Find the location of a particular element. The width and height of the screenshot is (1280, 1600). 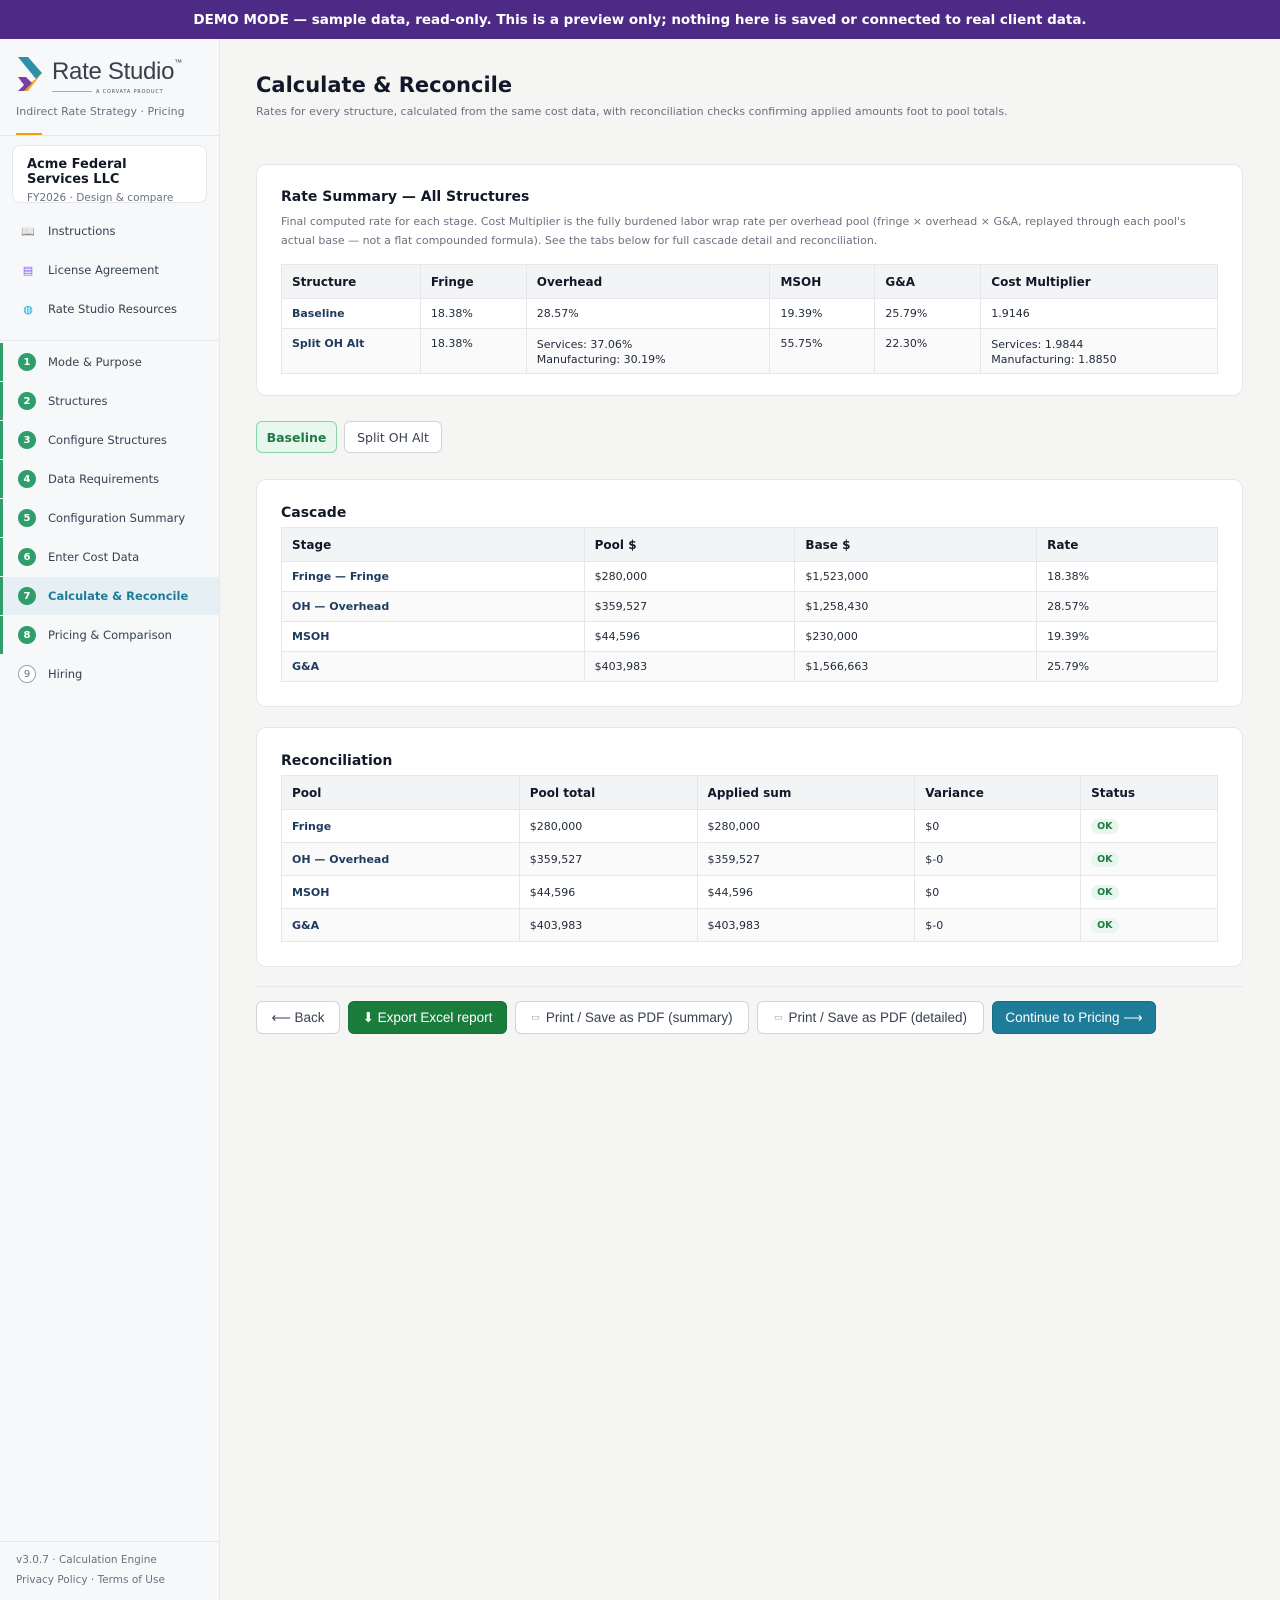

table-row: OH — Overhead $359,527 $1,258,430 28.57% is located at coordinates (749, 606).